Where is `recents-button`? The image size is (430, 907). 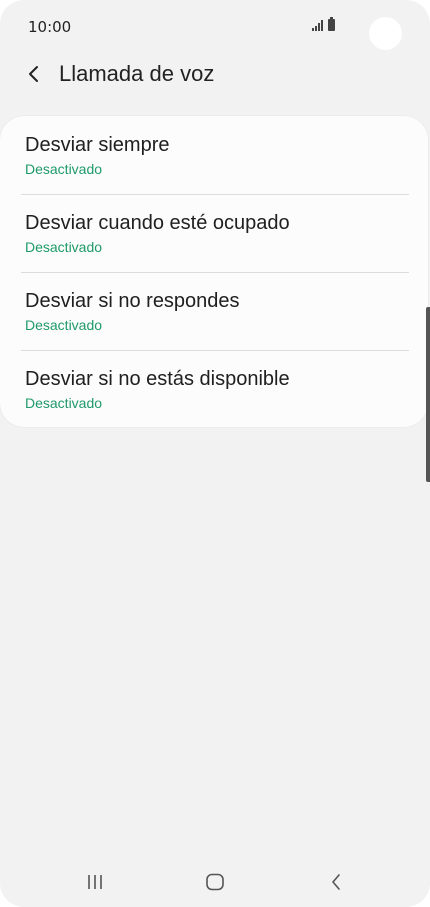
recents-button is located at coordinates (95, 882).